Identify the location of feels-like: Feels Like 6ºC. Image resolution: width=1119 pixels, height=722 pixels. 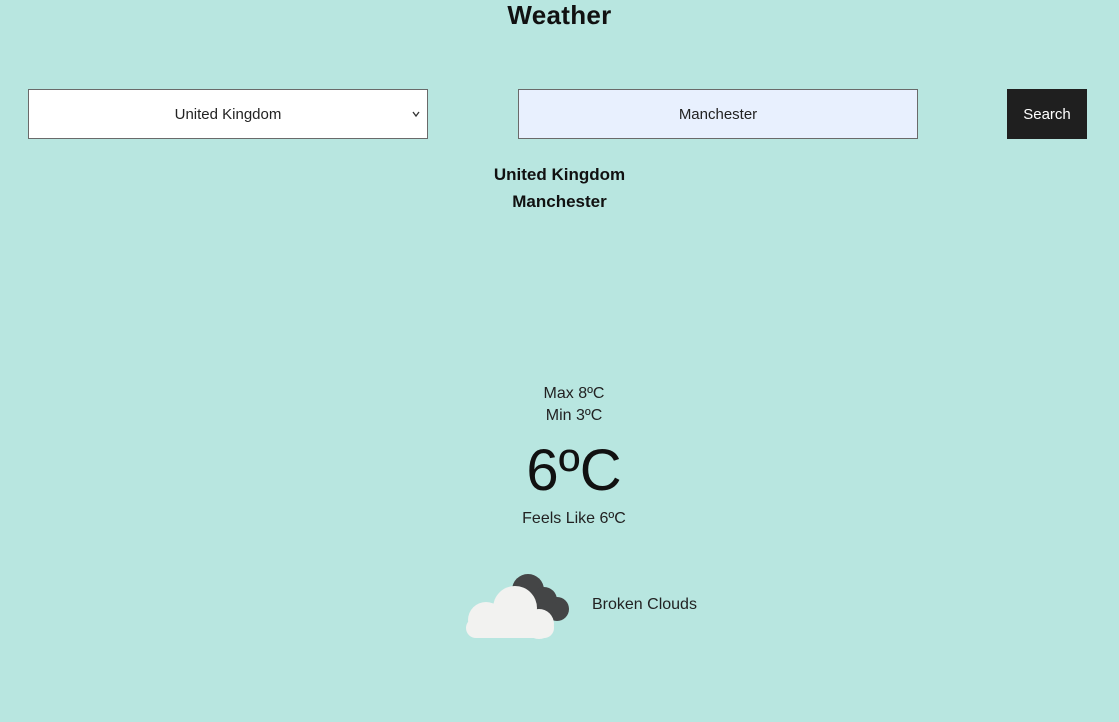
(574, 518).